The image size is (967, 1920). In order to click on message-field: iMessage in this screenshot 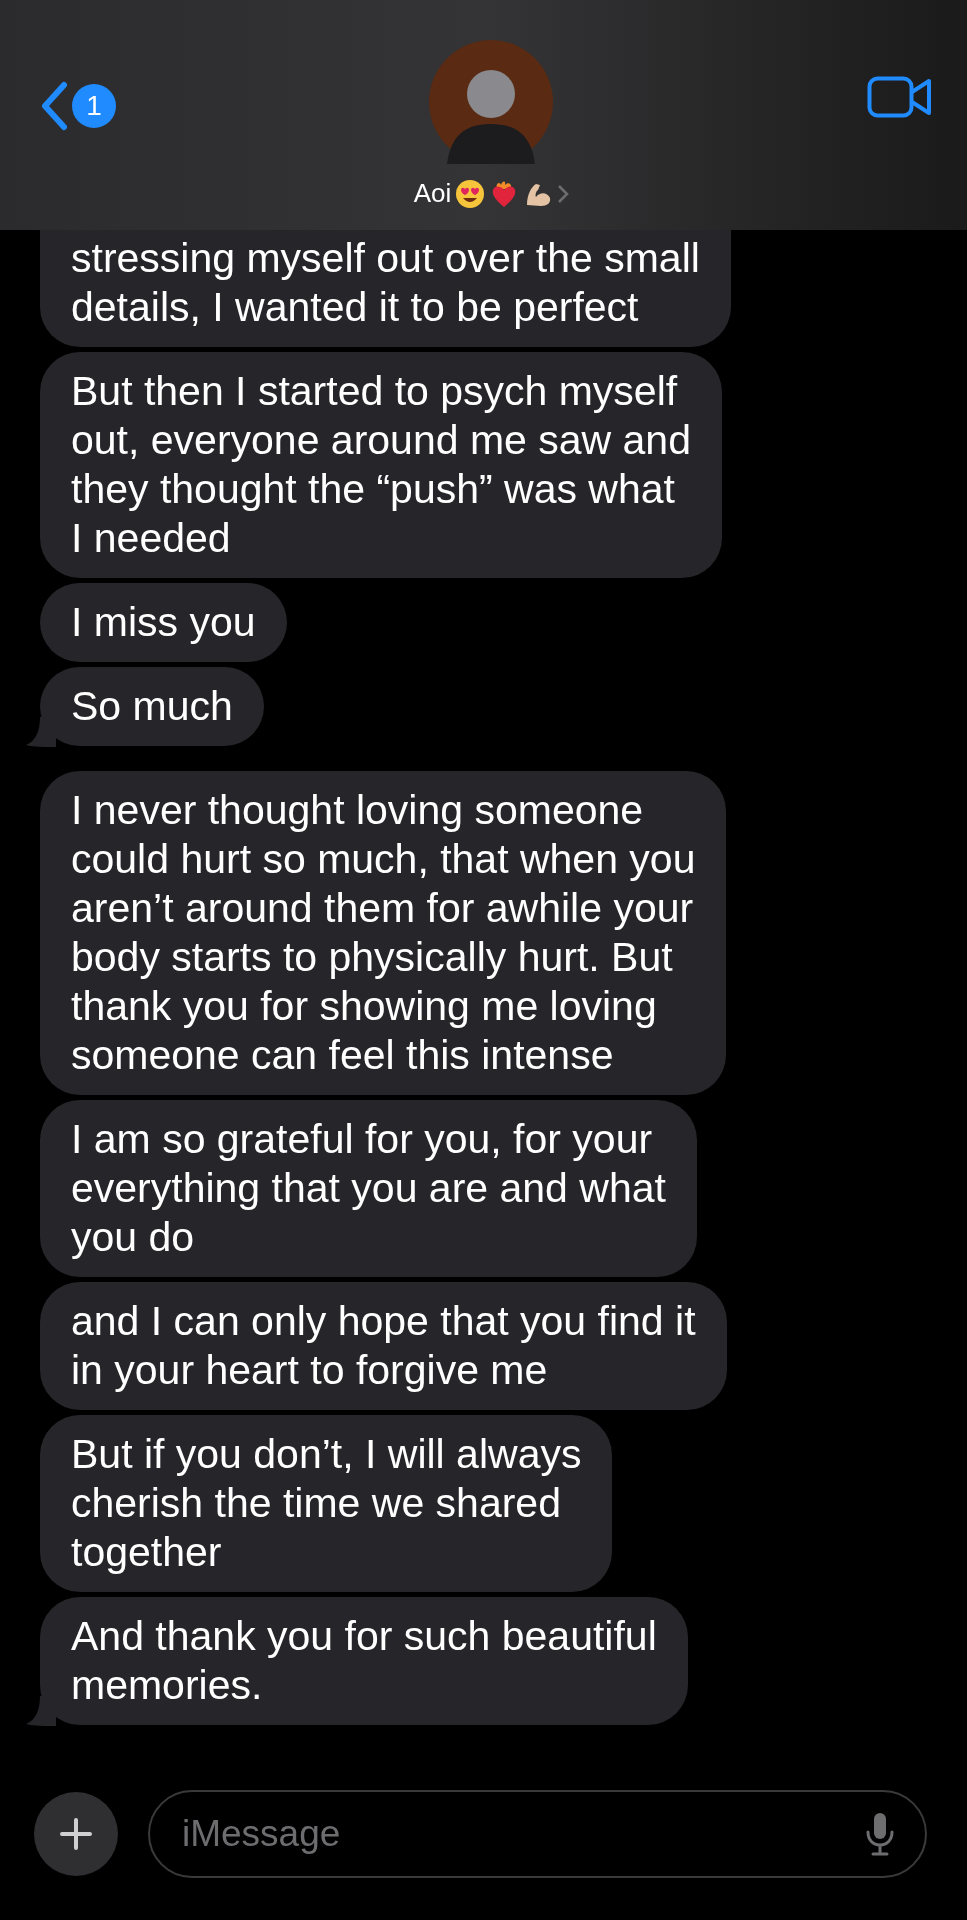, I will do `click(537, 1834)`.